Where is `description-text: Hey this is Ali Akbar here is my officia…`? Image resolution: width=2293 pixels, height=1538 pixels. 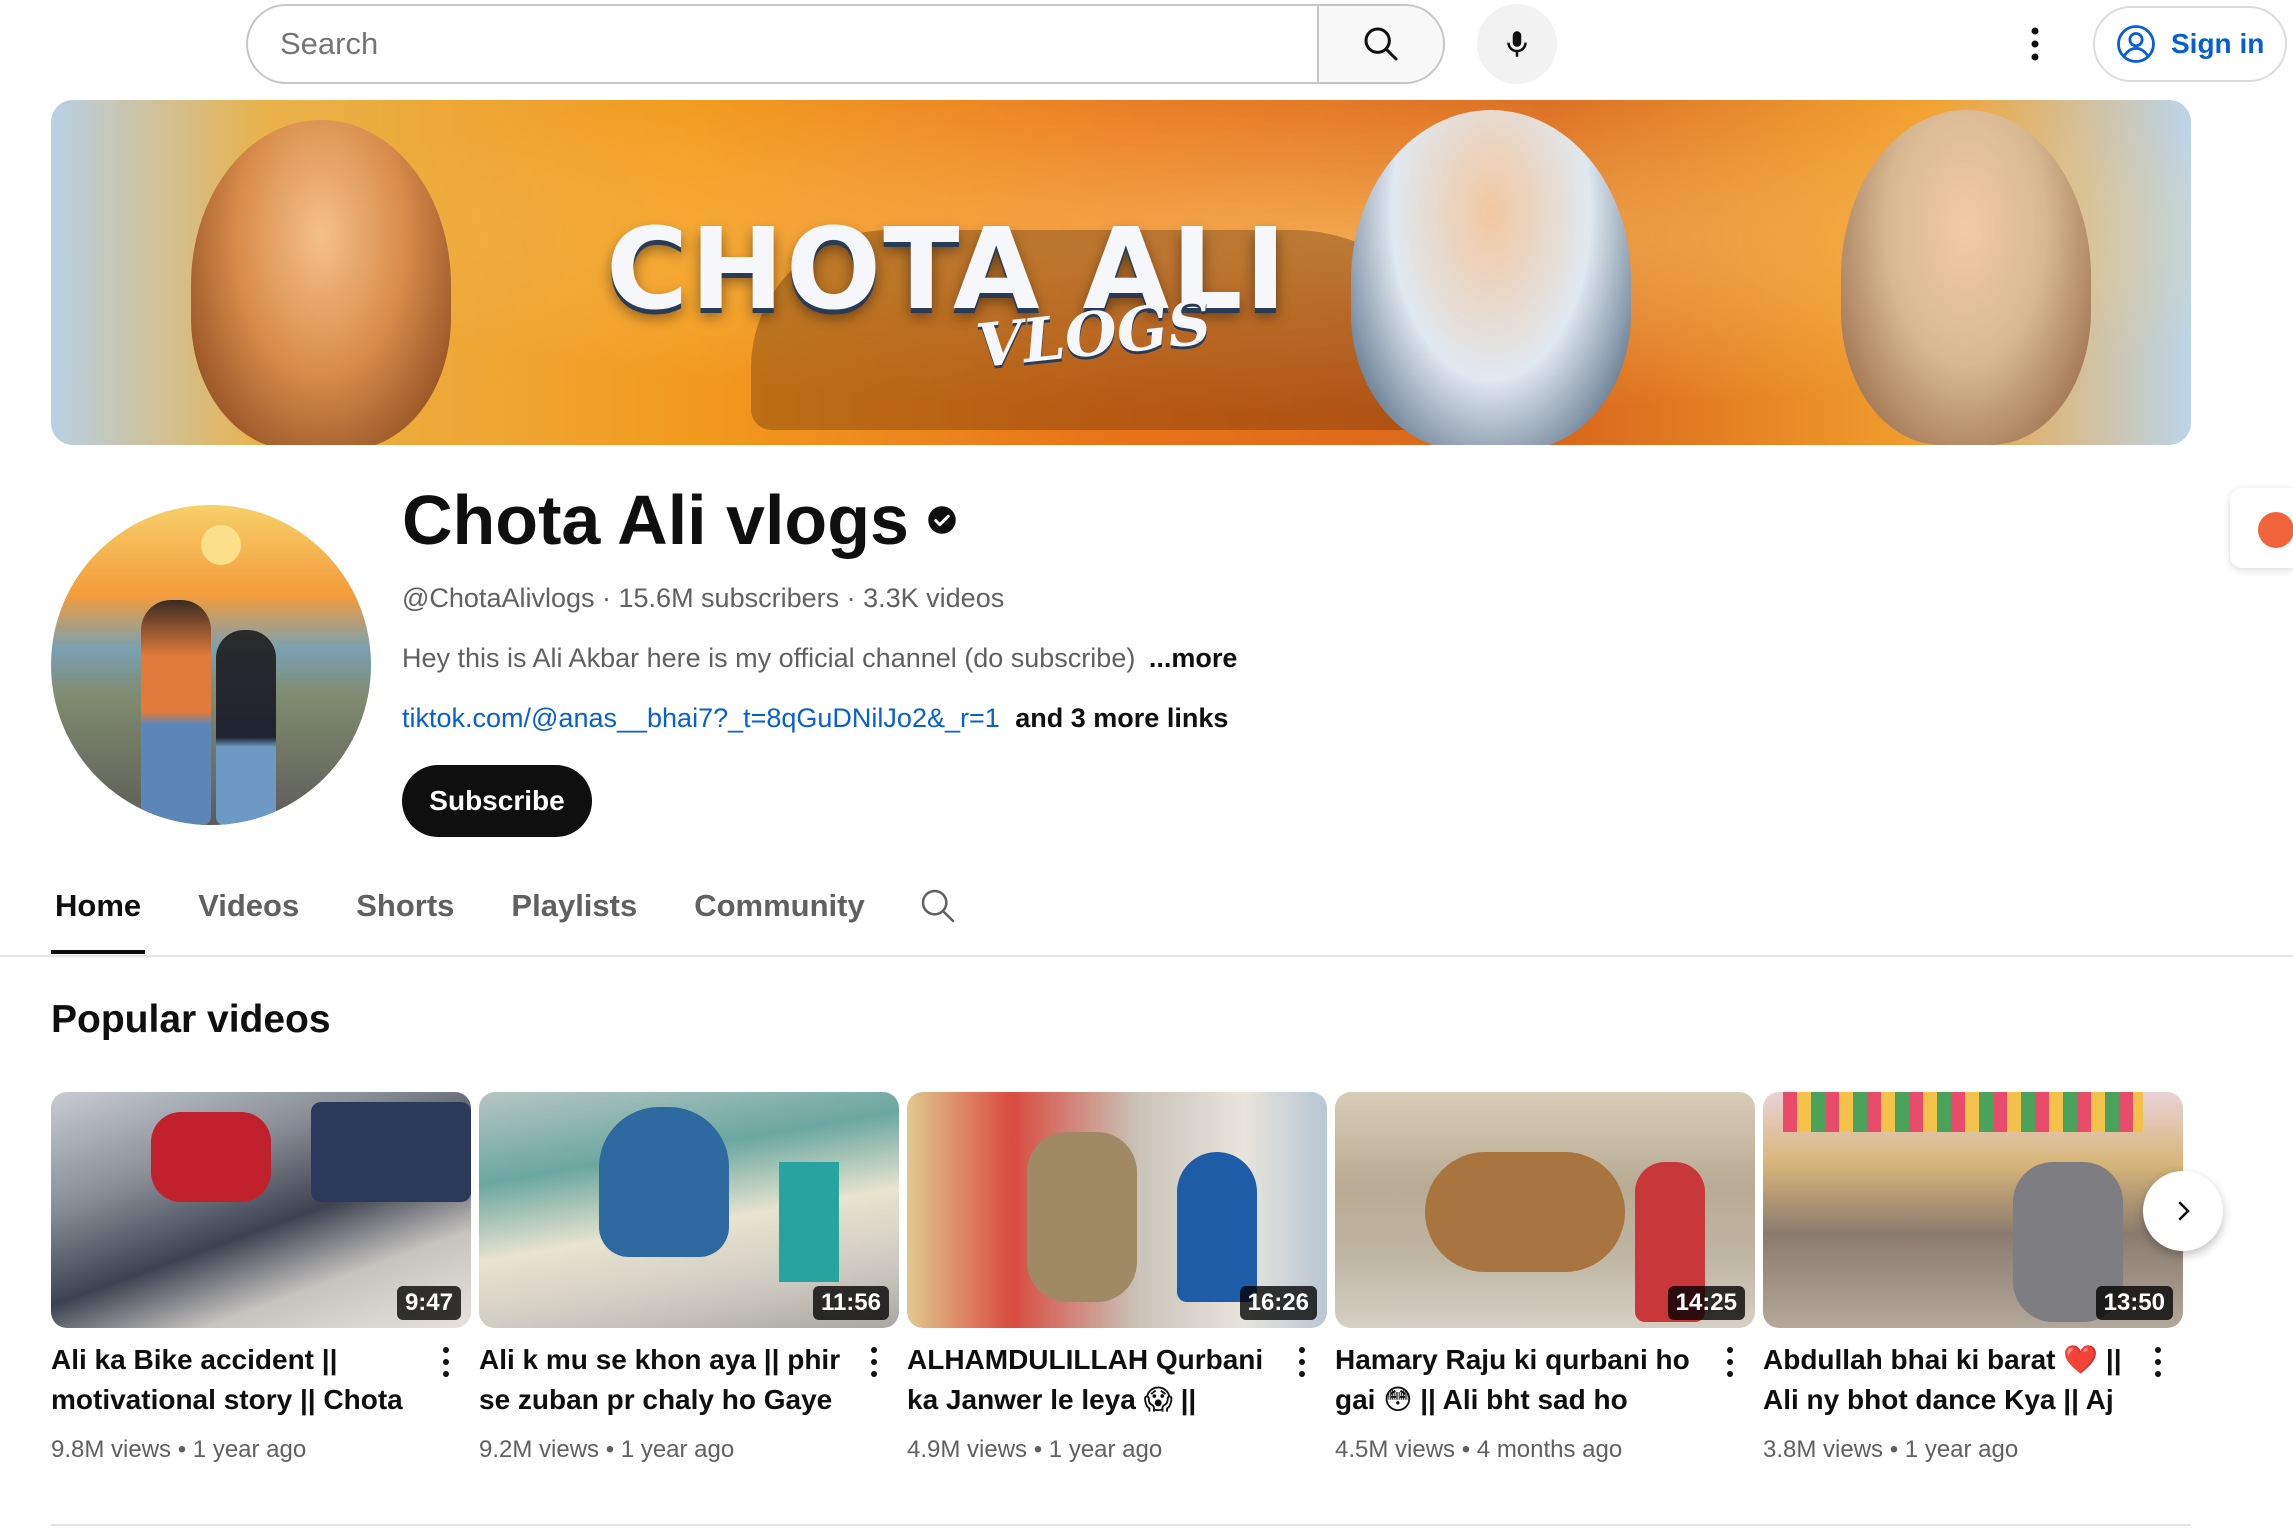
description-text: Hey this is Ali Akbar here is my officia… is located at coordinates (769, 658).